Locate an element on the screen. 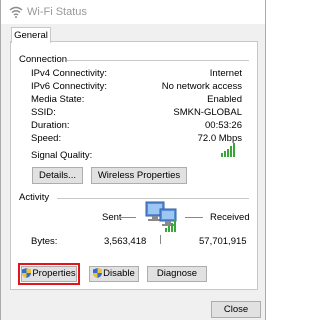 The image size is (320, 320). wifi-icon is located at coordinates (16, 12).